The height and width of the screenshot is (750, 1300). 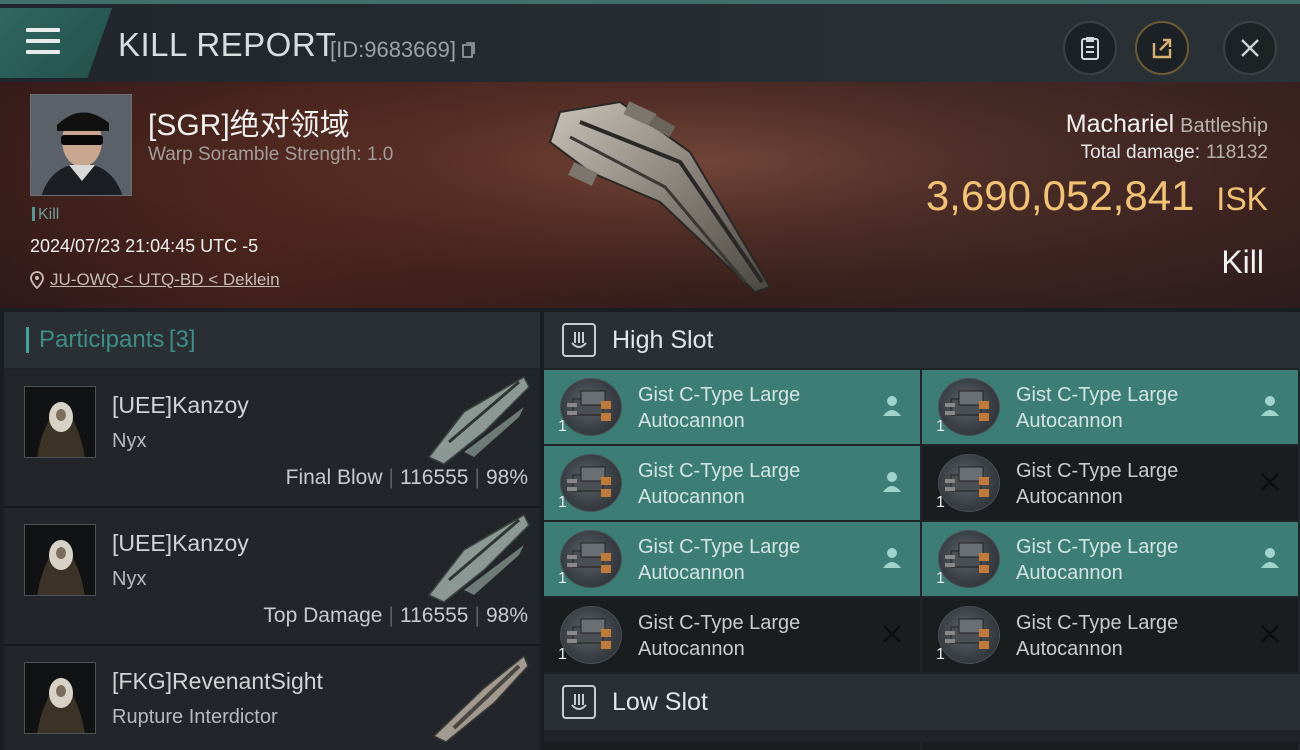 I want to click on pilot-portrait-icon, so click(x=81, y=145).